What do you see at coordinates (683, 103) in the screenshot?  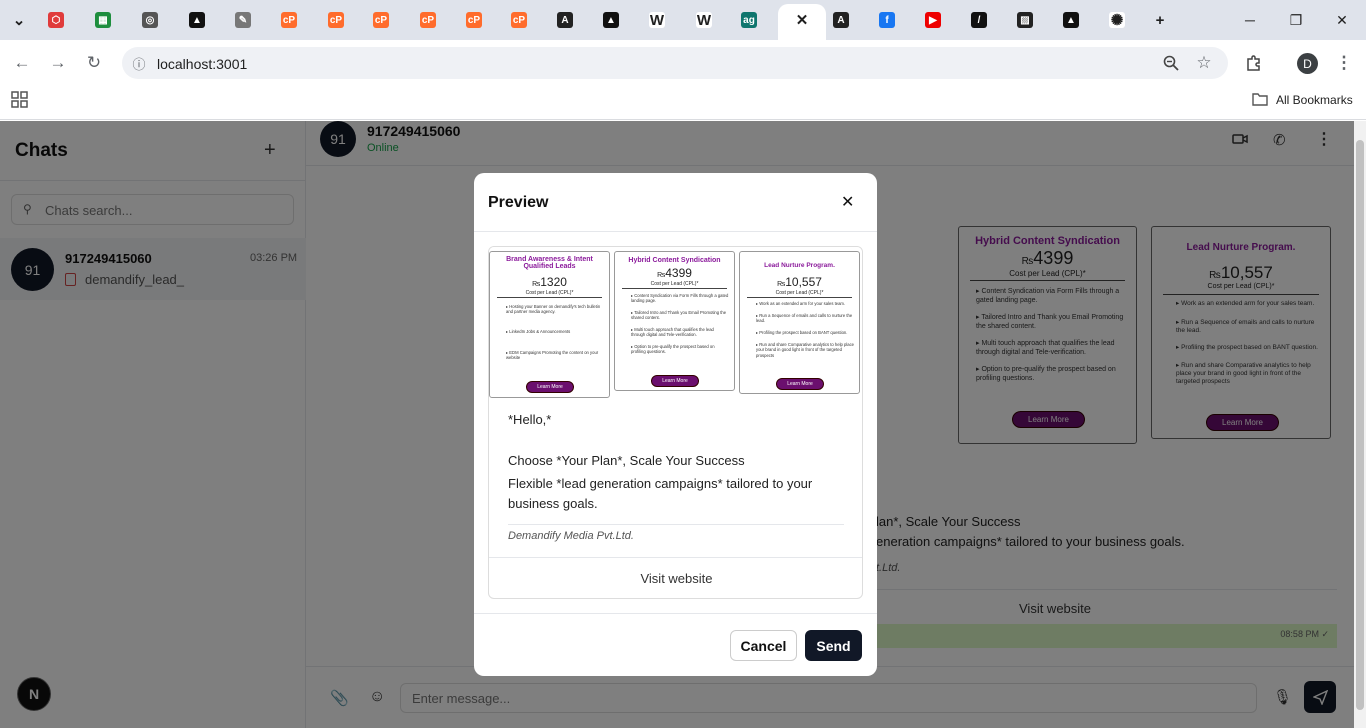 I see `bookmarks-bar` at bounding box center [683, 103].